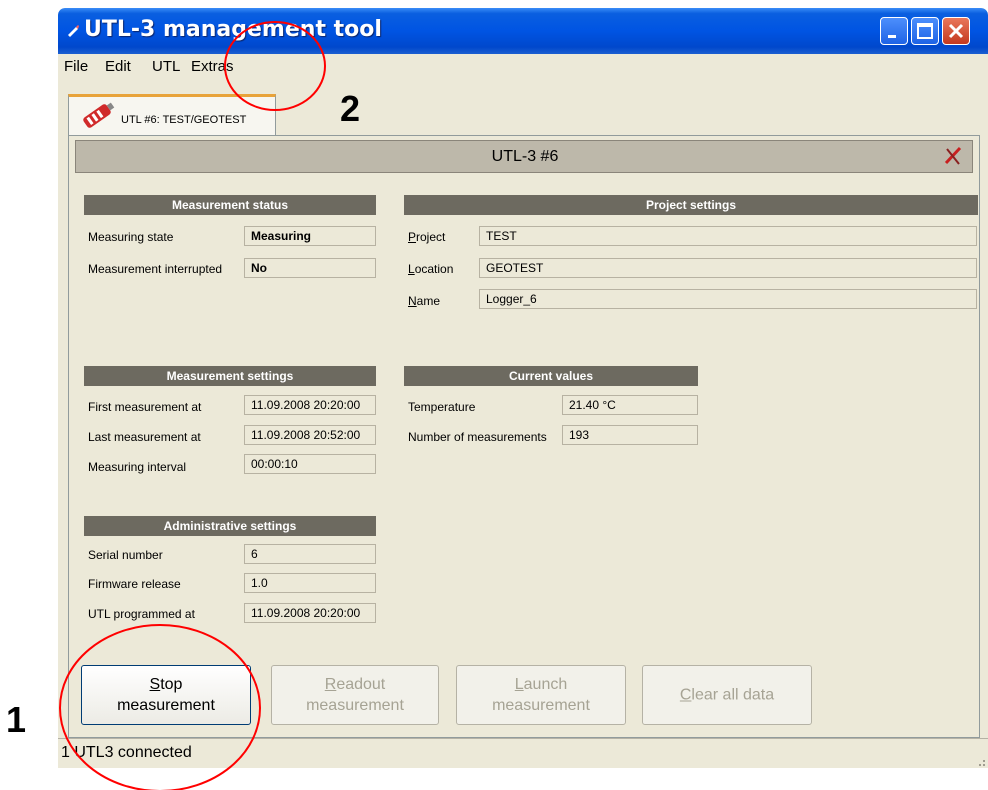  What do you see at coordinates (16, 719) in the screenshot?
I see `annotation-number-1: 1` at bounding box center [16, 719].